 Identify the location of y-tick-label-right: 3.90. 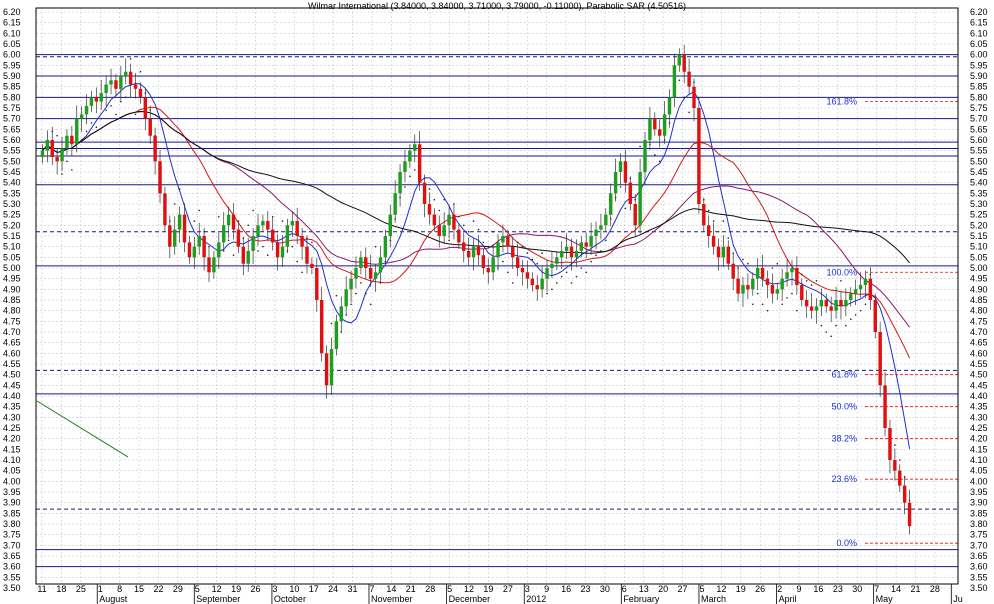
(979, 503).